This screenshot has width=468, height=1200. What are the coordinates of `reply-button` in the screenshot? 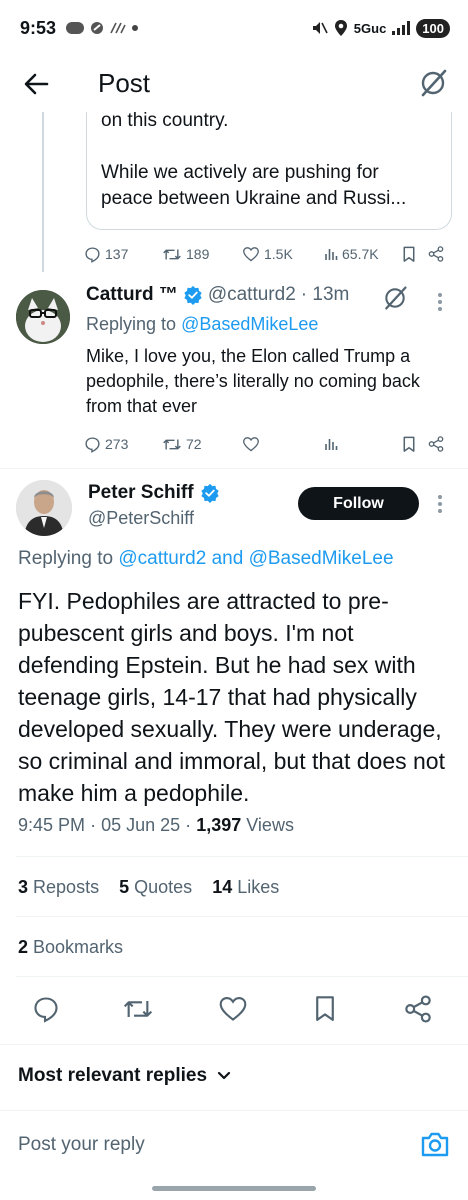 It's located at (46, 1009).